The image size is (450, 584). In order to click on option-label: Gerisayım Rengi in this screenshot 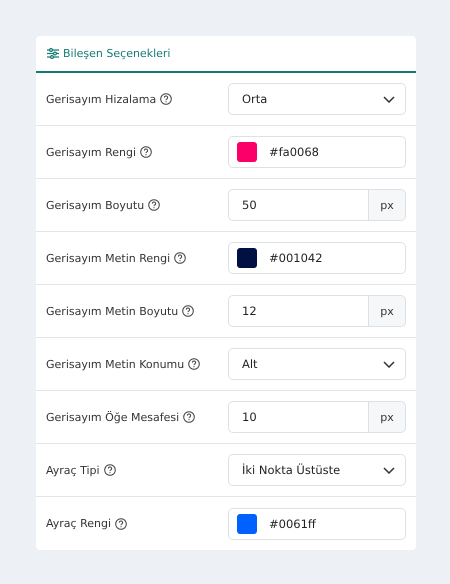, I will do `click(91, 152)`.